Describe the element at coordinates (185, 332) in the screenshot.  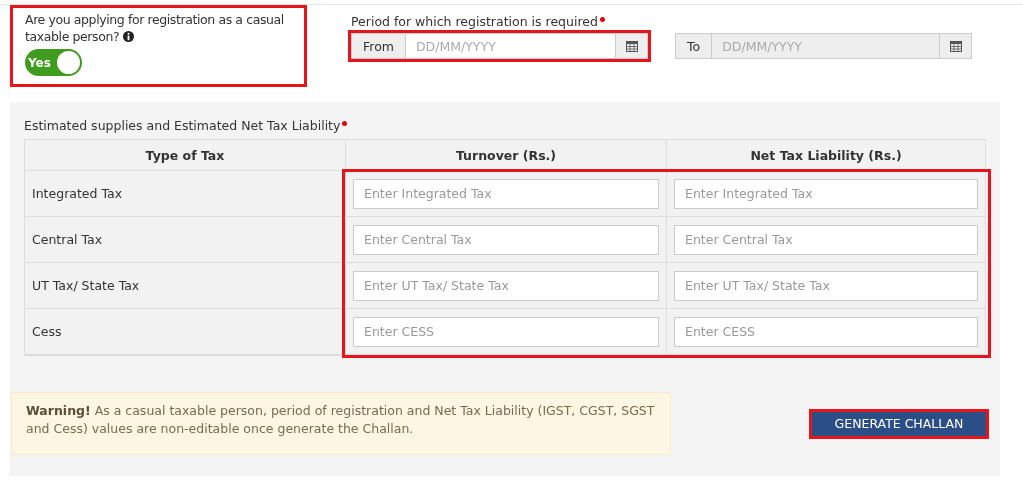
I see `table-cell: Cess` at that location.